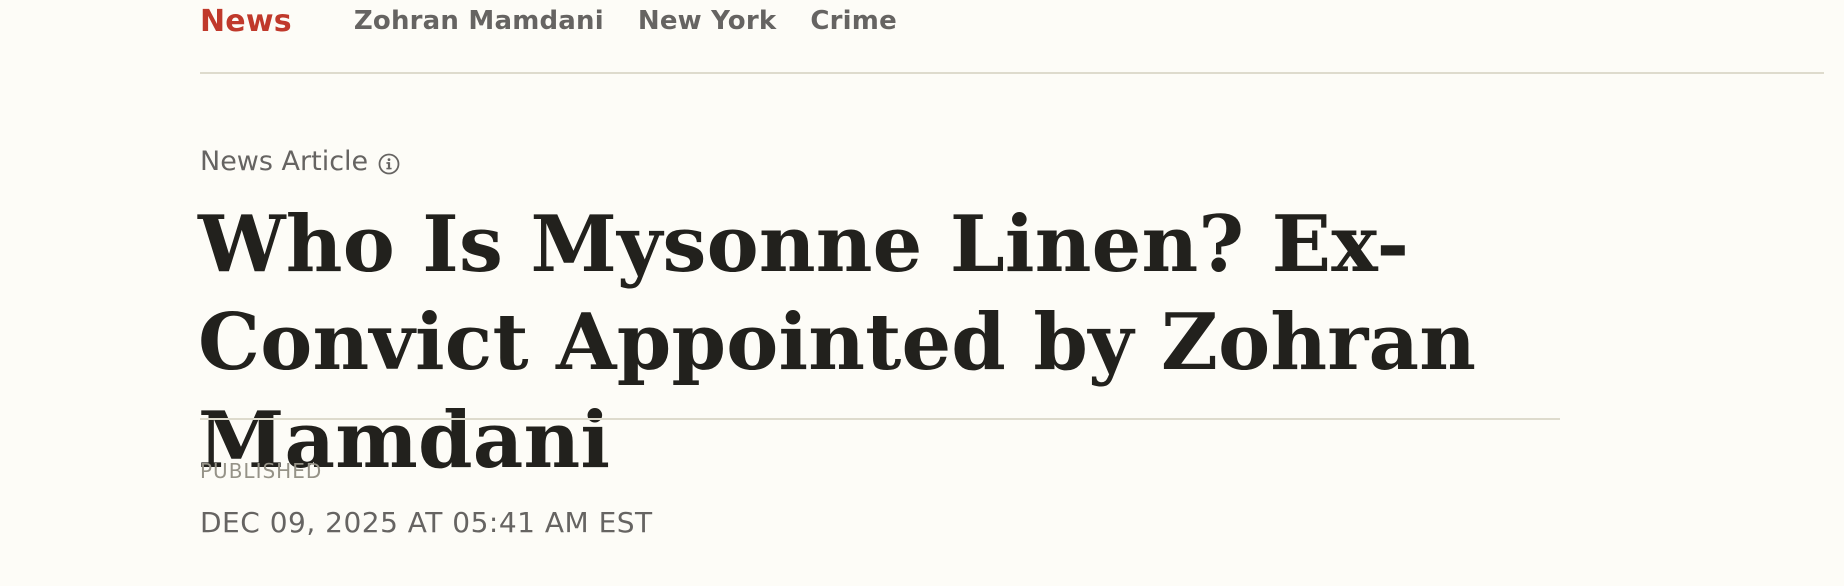  I want to click on published-date: DEC 09, 2025 AT 05:41 AM EST, so click(426, 522).